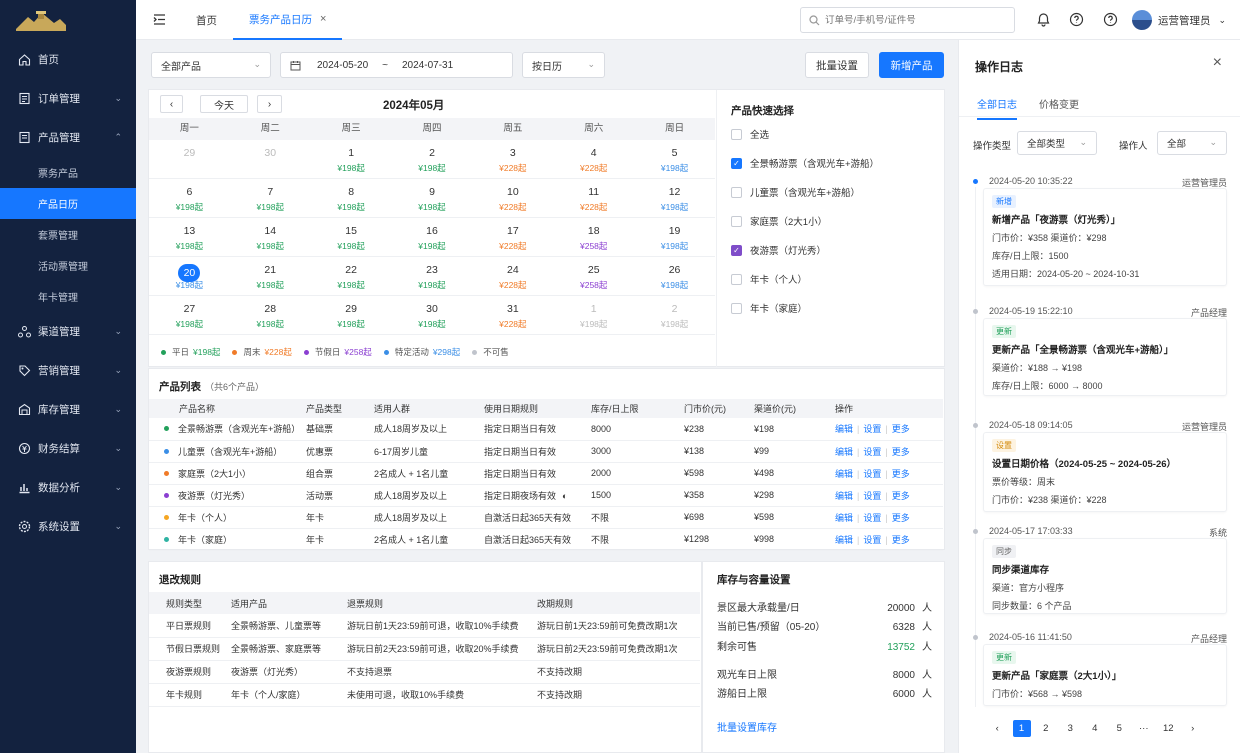 The height and width of the screenshot is (753, 1240). Describe the element at coordinates (189, 315) in the screenshot. I see `calendar-day: 27 ¥198起` at that location.